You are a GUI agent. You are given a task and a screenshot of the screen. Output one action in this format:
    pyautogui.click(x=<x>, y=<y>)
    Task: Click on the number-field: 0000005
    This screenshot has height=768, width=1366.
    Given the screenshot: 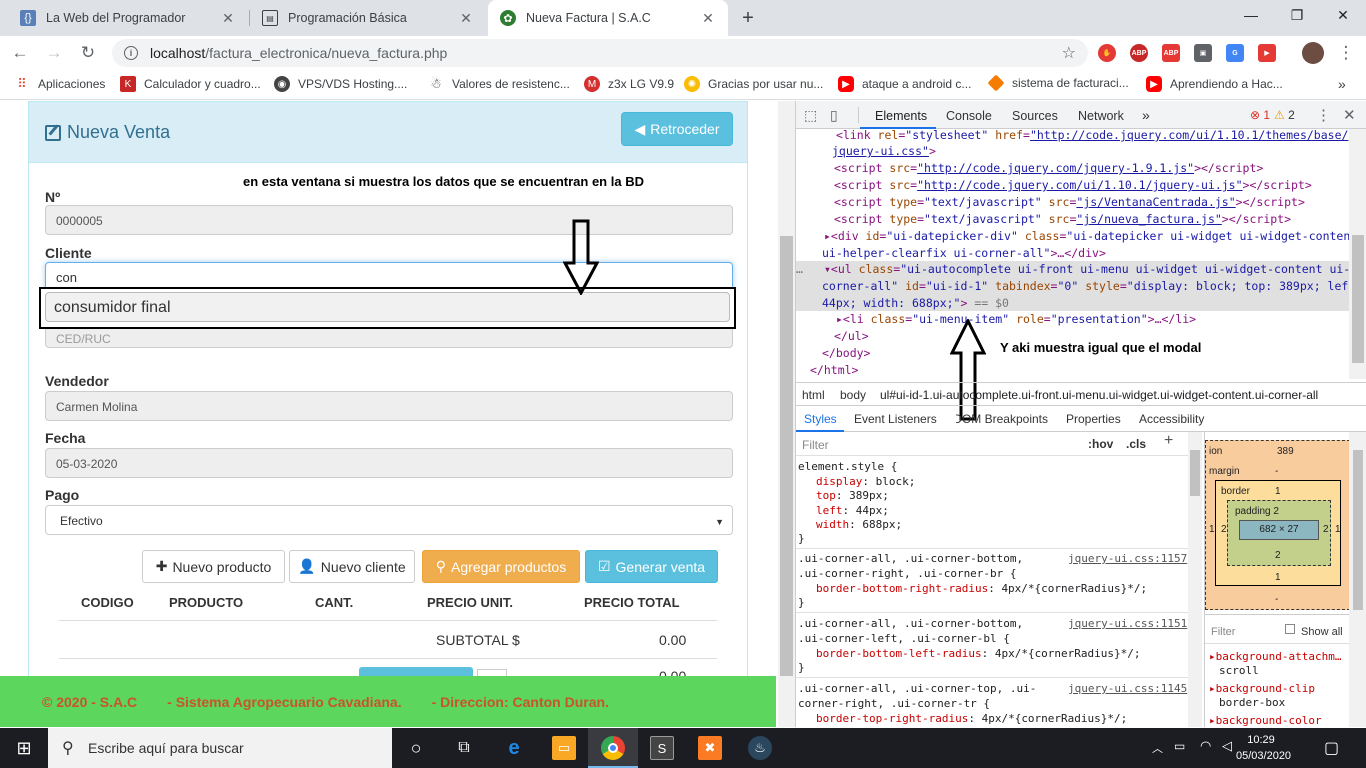 What is the action you would take?
    pyautogui.click(x=389, y=220)
    